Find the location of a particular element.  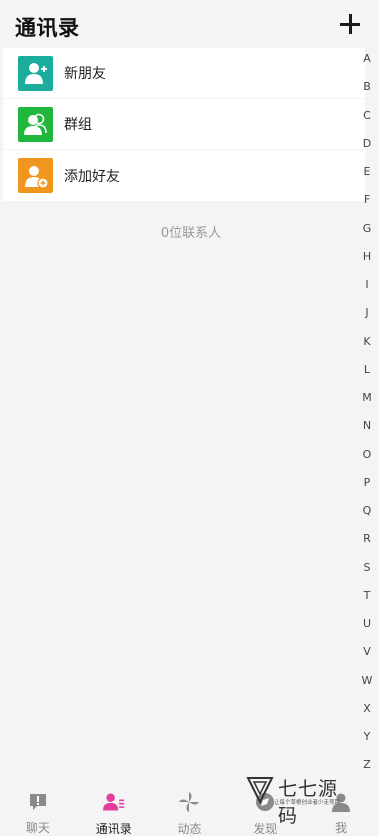

new-friend-icon is located at coordinates (35, 73).